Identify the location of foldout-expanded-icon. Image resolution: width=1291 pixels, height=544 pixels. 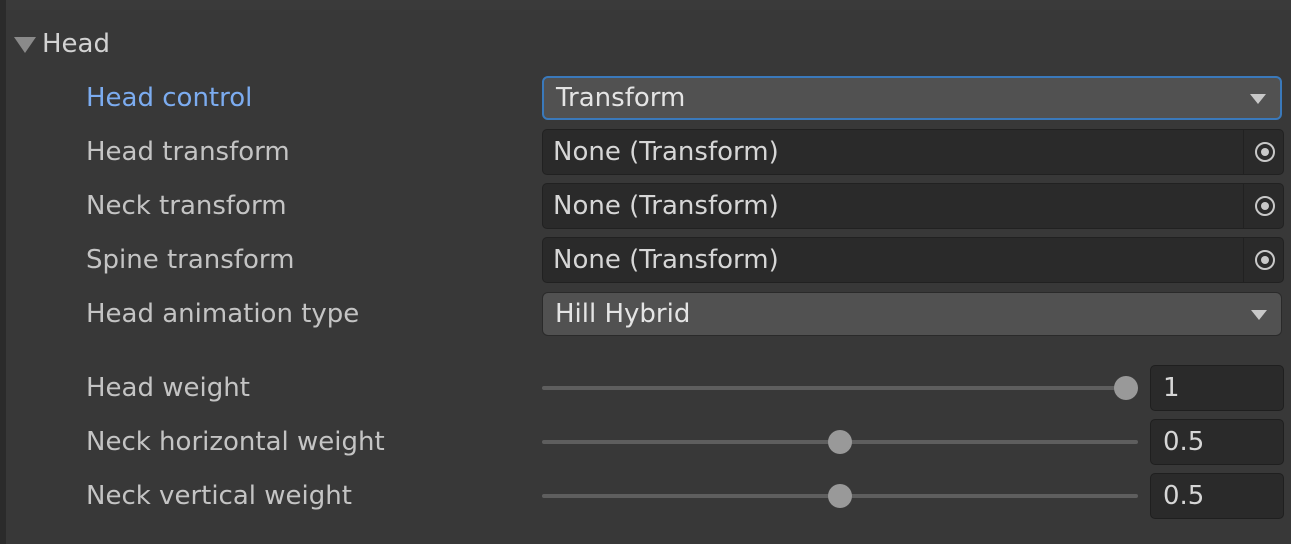
(25, 45).